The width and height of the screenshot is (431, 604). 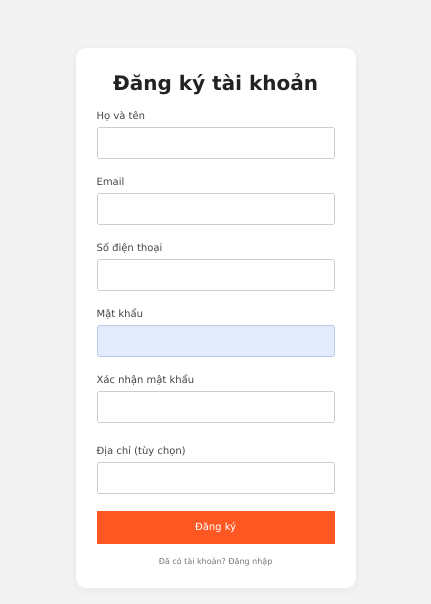 What do you see at coordinates (121, 116) in the screenshot?
I see `field-label: Họ và tên` at bounding box center [121, 116].